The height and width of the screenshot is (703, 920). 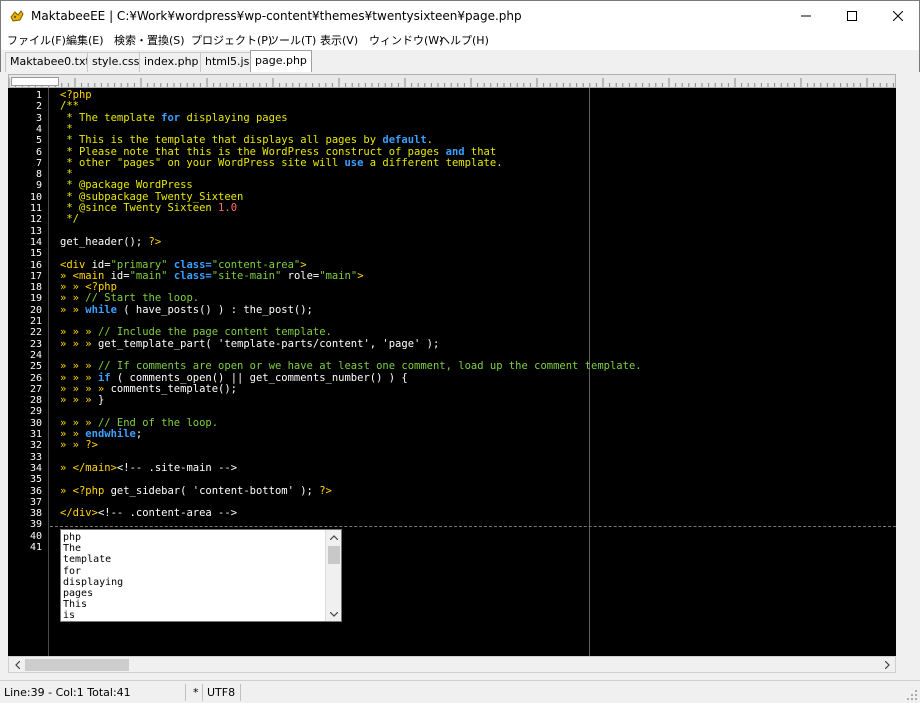 I want to click on resize-grip-icon, so click(x=912, y=695).